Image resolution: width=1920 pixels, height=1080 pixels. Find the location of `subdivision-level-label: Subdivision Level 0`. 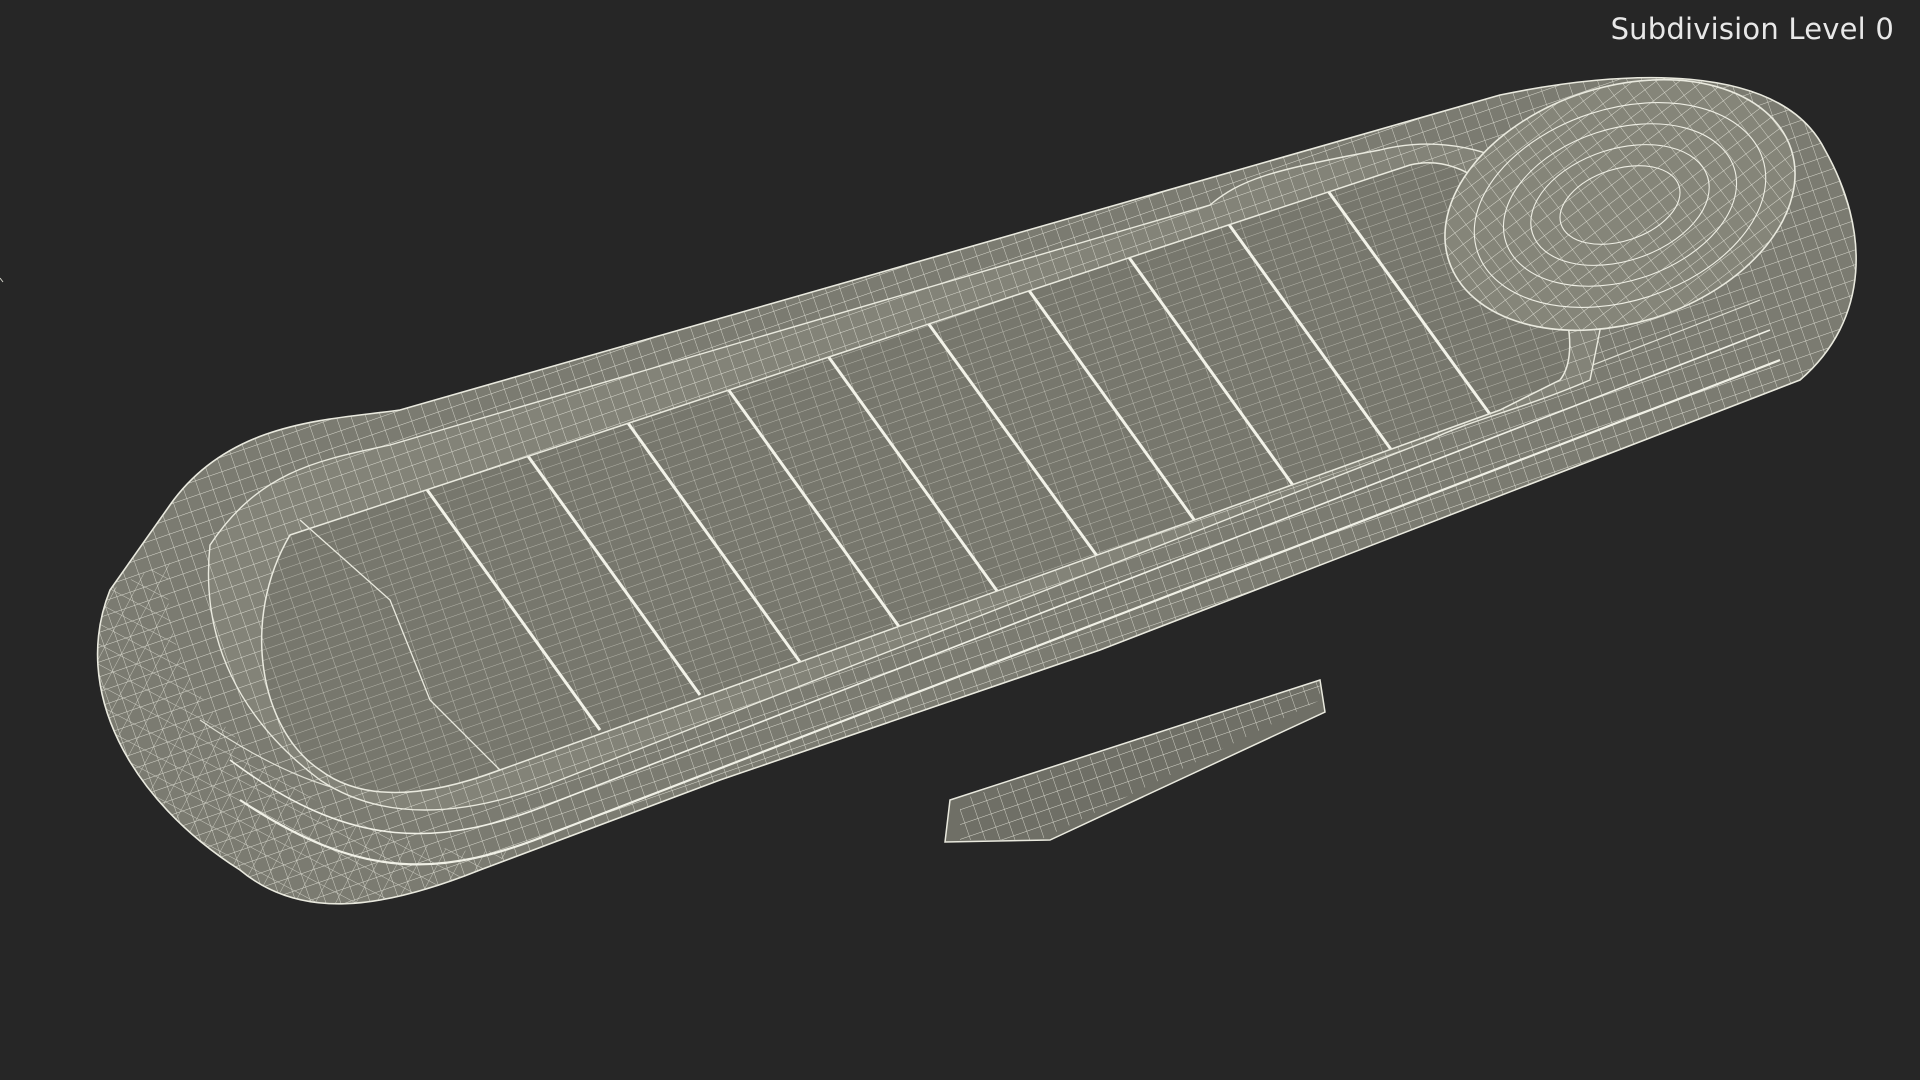

subdivision-level-label: Subdivision Level 0 is located at coordinates (1752, 29).